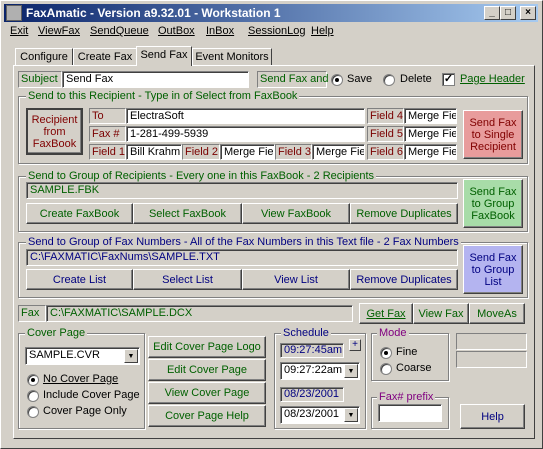 The image size is (543, 449). I want to click on send-fax-and-label: Send Fax and, so click(293, 79).